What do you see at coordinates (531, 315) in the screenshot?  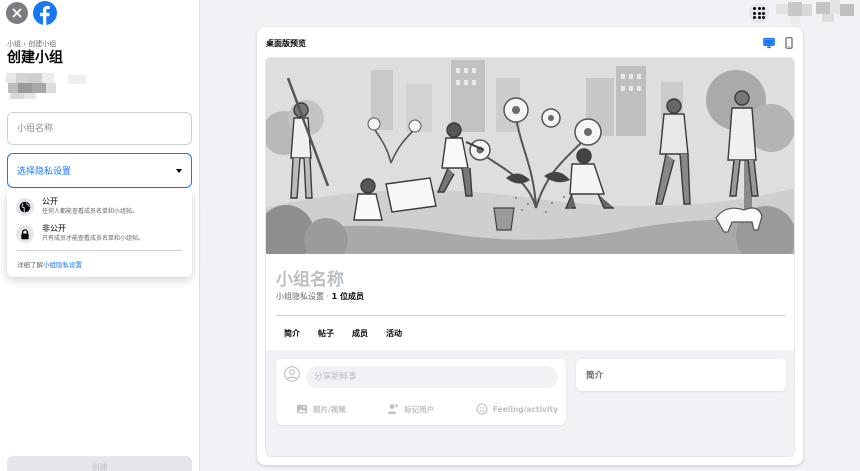 I see `preview-divider` at bounding box center [531, 315].